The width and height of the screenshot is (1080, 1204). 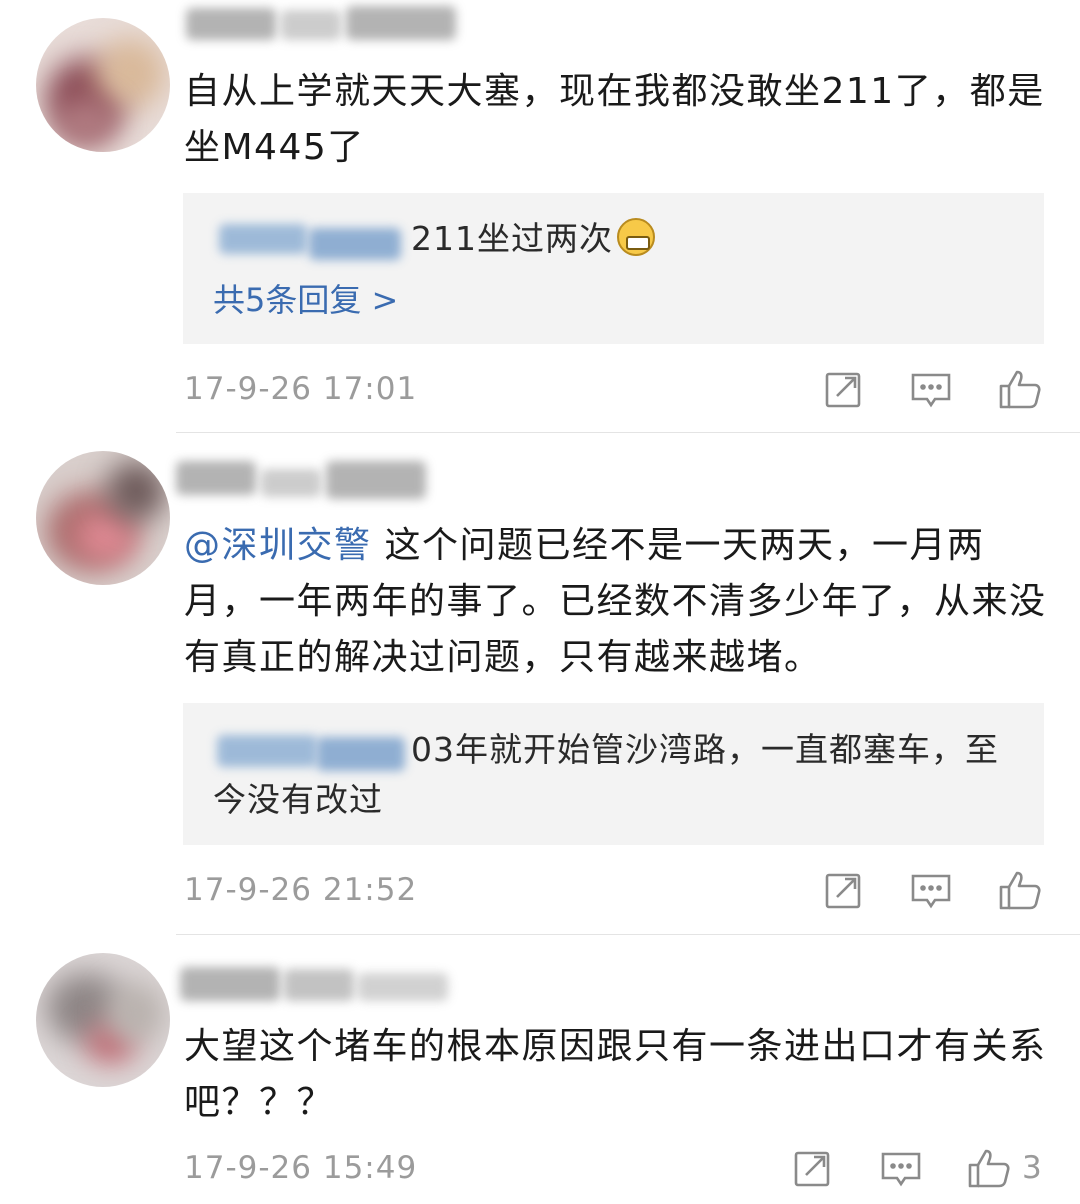 I want to click on comment-meta: 17-9-26 17:01, so click(x=614, y=389).